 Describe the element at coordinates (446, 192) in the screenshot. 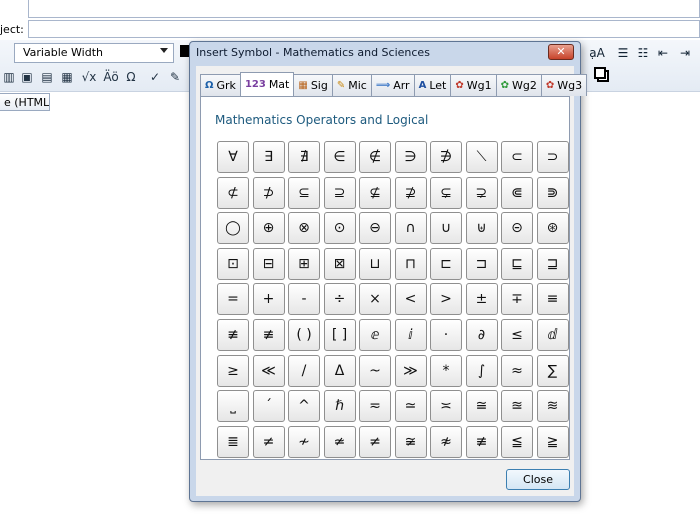

I see `symbol-button: ⊊` at that location.